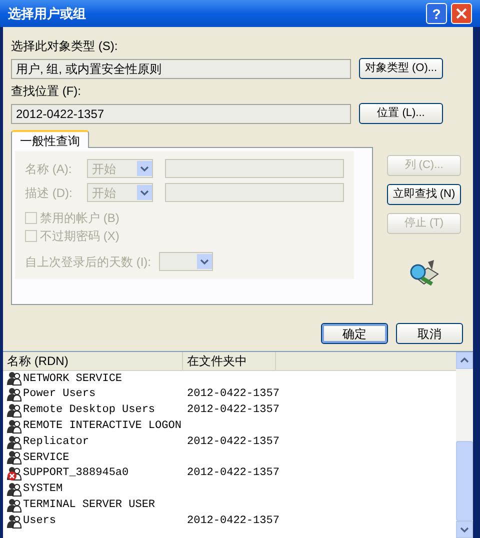  What do you see at coordinates (181, 68) in the screenshot?
I see `object-type-field: 用户, 组, 或内置安全性原则` at bounding box center [181, 68].